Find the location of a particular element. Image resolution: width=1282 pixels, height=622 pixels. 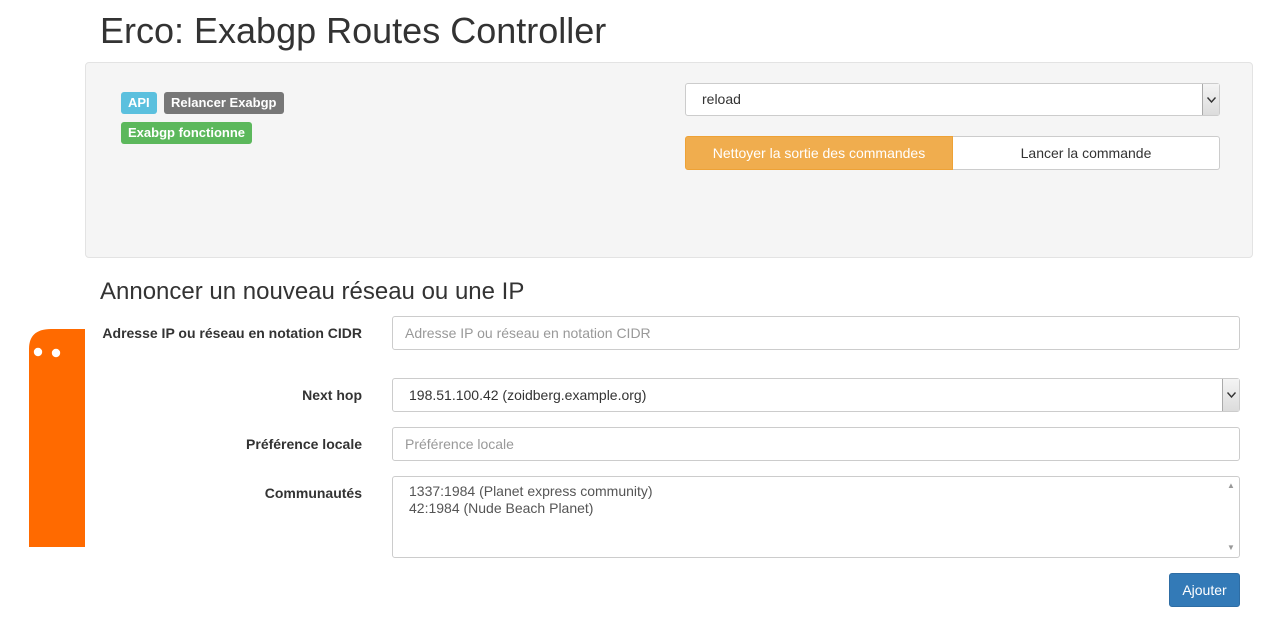

api-badge: API is located at coordinates (139, 103).